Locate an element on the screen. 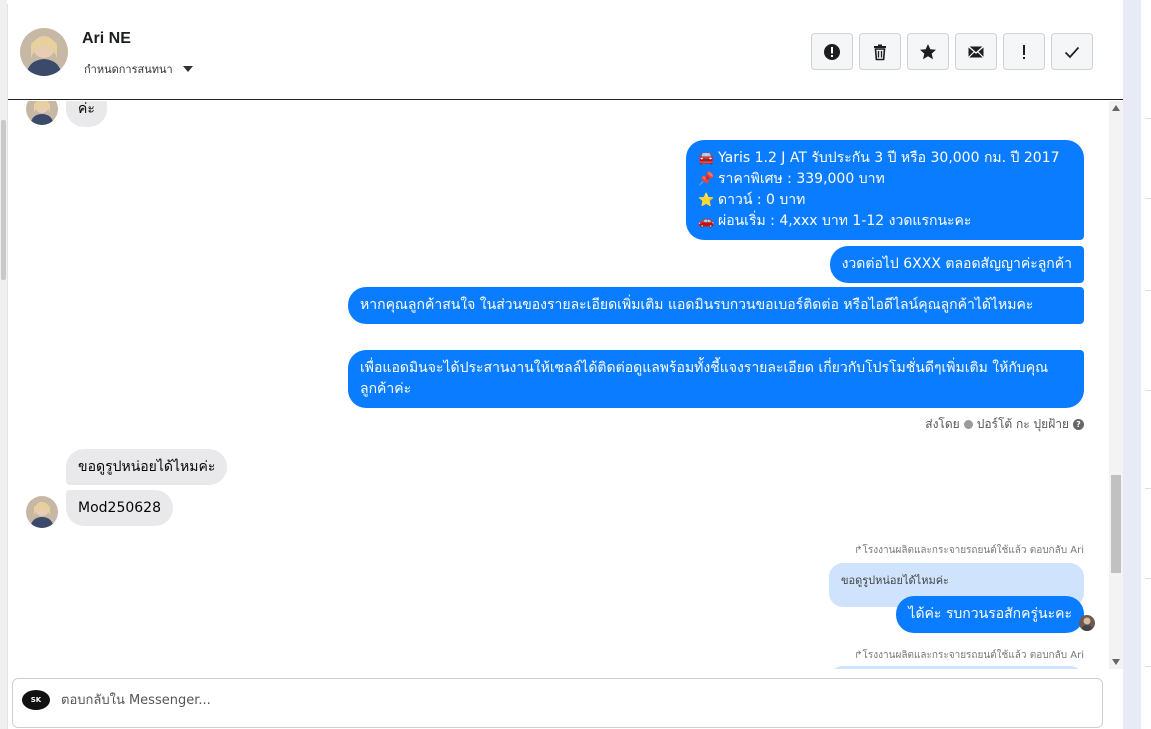 The width and height of the screenshot is (1151, 729). envelope-icon is located at coordinates (976, 51).